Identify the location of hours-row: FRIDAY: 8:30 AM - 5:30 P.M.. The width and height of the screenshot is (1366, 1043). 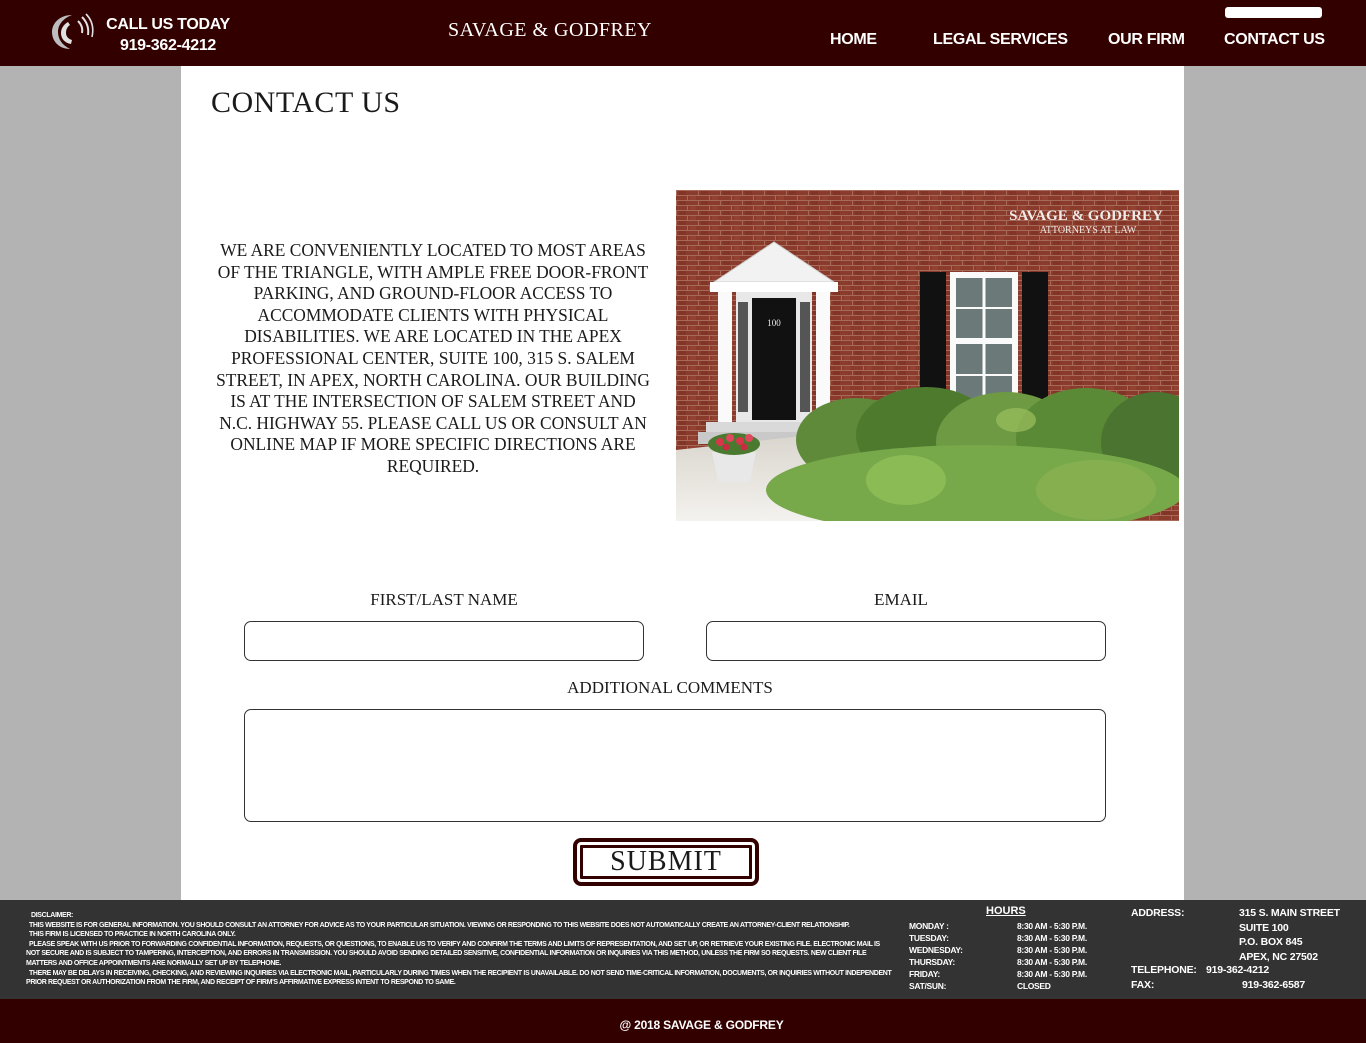
(1009, 974).